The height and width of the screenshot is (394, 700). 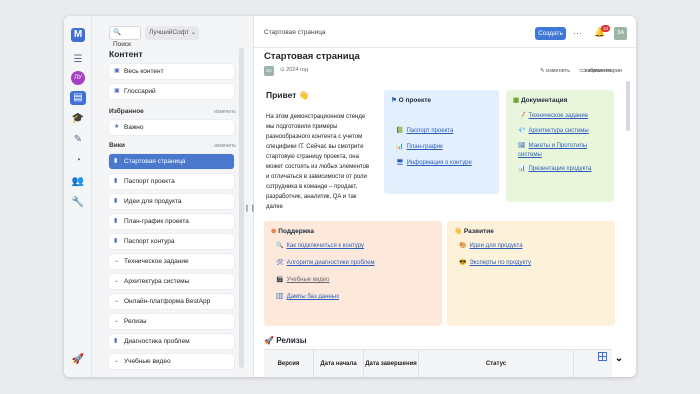 I want to click on page-title: Стартовая страница, so click(x=312, y=56).